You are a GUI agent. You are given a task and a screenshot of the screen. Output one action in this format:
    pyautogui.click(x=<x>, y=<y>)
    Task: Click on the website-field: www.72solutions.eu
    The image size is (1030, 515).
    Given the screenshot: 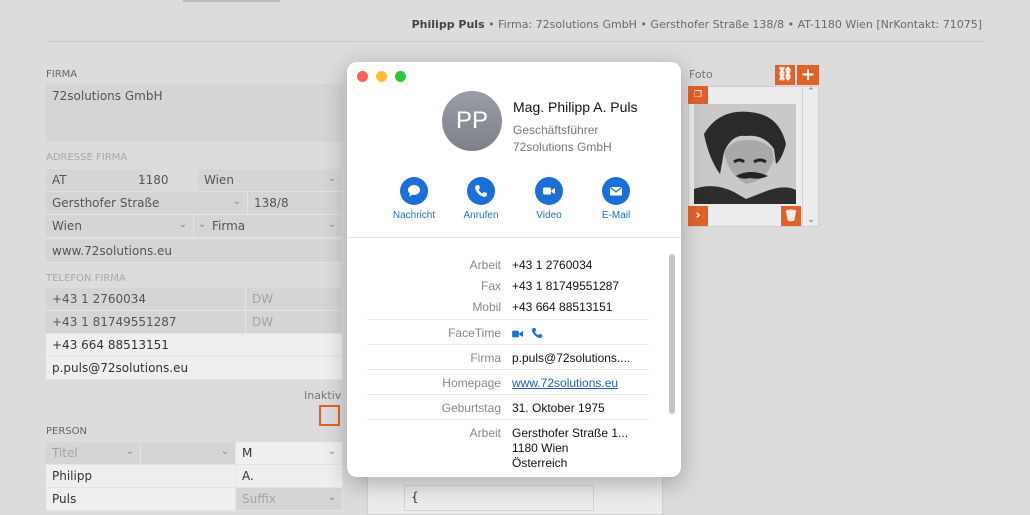 What is the action you would take?
    pyautogui.click(x=194, y=251)
    